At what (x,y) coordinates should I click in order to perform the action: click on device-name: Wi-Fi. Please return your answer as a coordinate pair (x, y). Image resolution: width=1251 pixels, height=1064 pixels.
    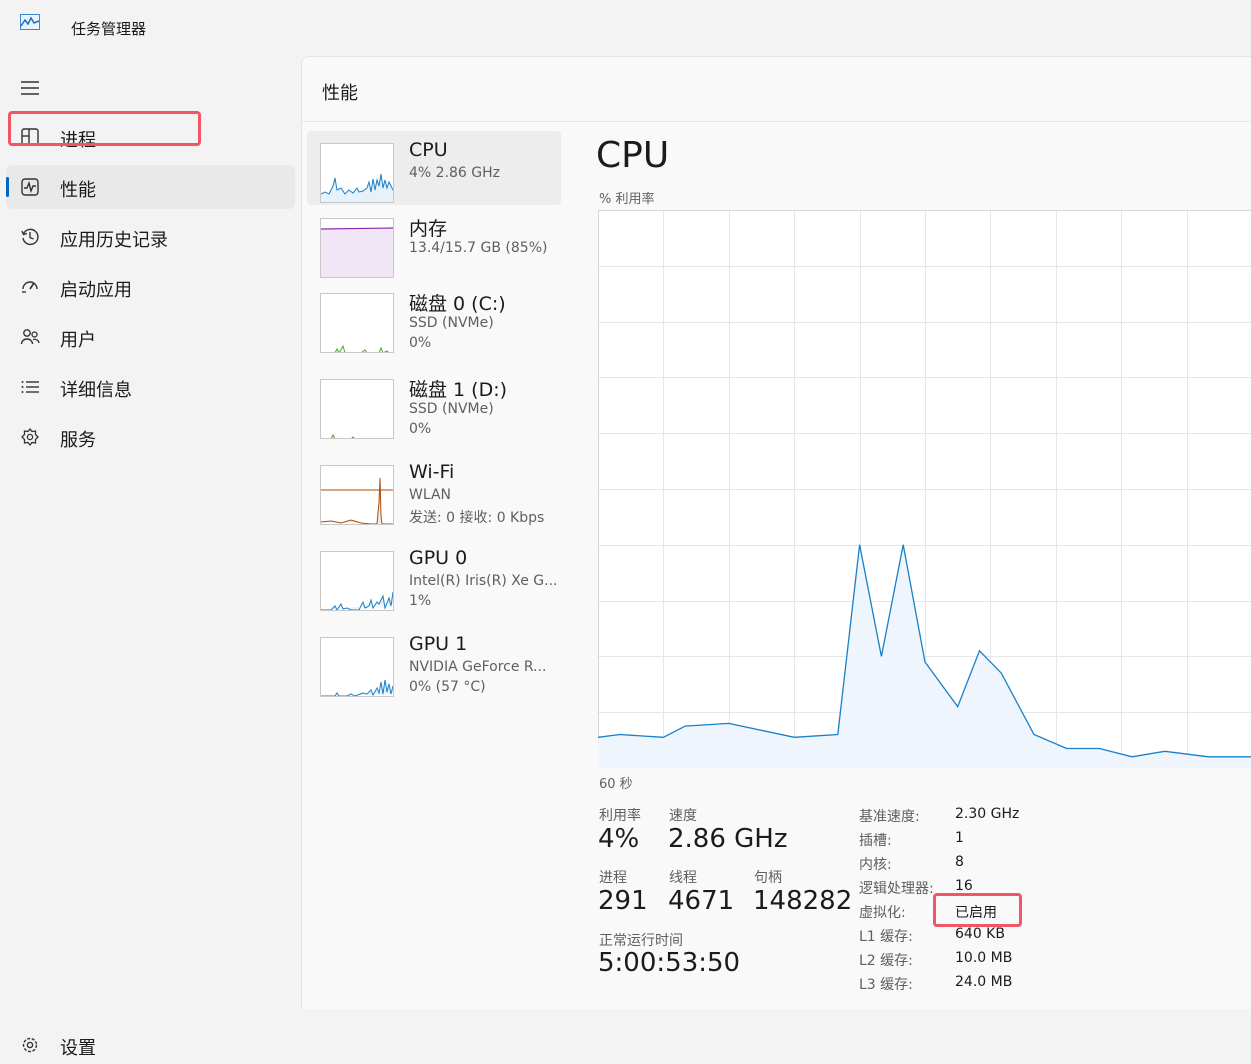
    Looking at the image, I should click on (431, 472).